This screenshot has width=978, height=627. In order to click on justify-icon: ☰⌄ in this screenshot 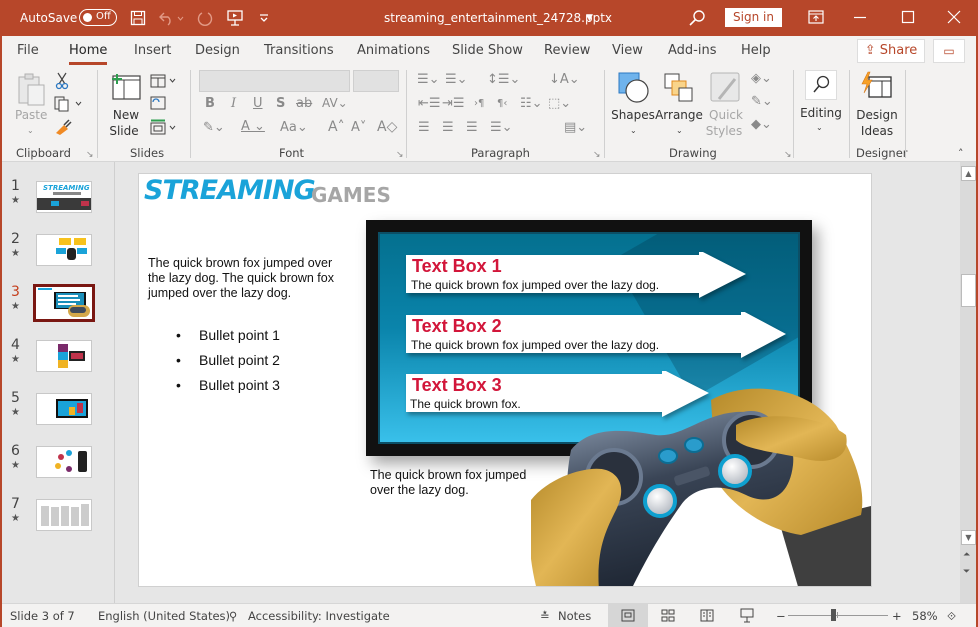, I will do `click(501, 128)`.